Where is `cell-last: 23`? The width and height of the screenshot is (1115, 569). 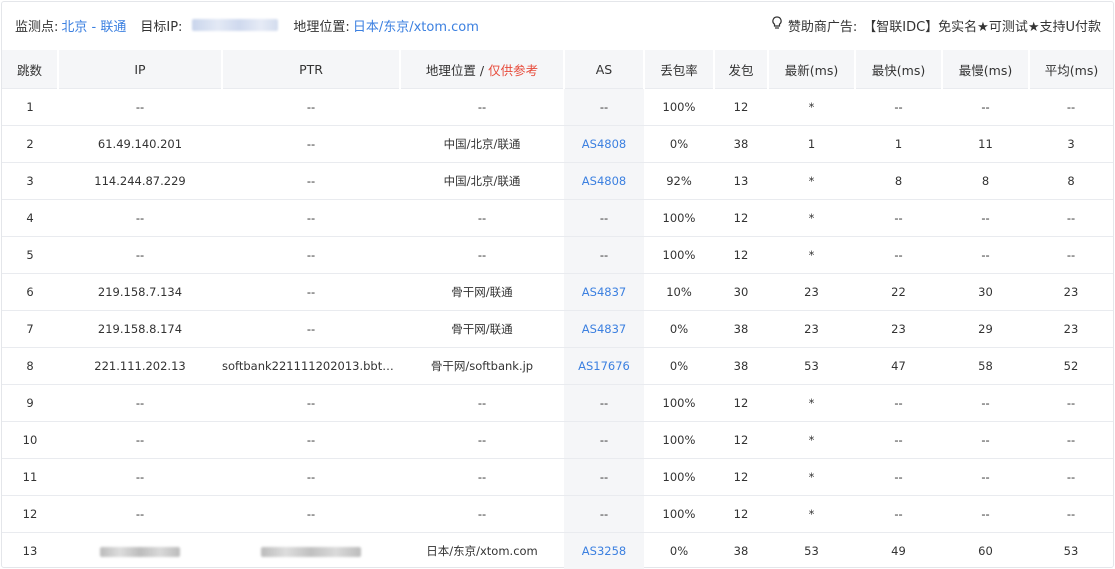
cell-last: 23 is located at coordinates (811, 329).